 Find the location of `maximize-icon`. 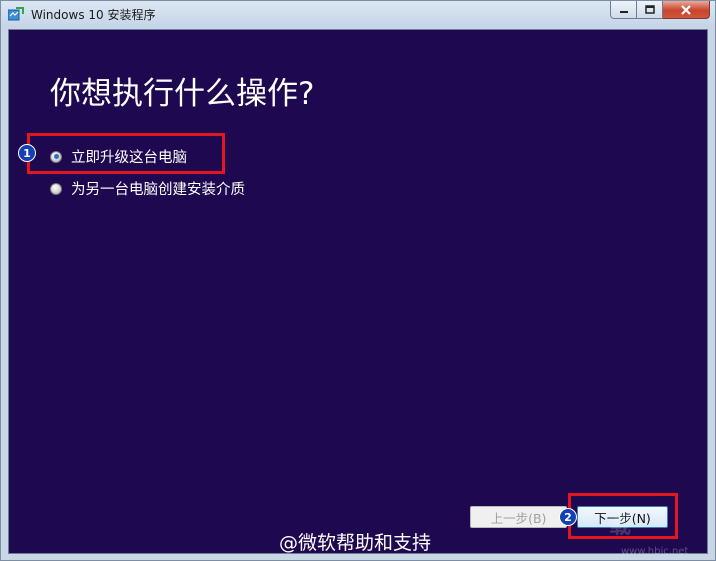

maximize-icon is located at coordinates (649, 9).